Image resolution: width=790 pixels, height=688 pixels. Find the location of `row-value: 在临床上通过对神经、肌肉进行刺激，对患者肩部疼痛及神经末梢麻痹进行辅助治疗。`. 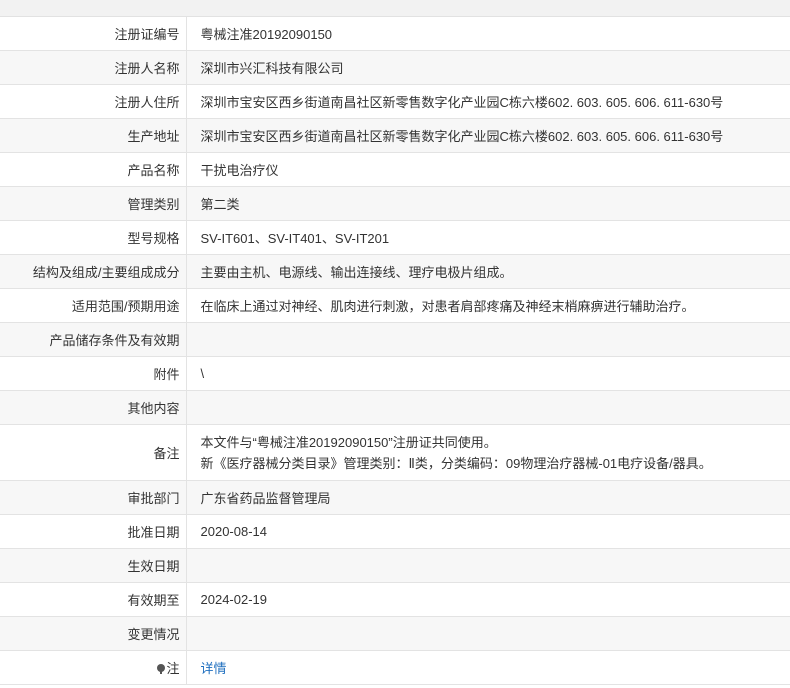

row-value: 在临床上通过对神经、肌肉进行刺激，对患者肩部疼痛及神经末梢麻痹进行辅助治疗。 is located at coordinates (488, 305).